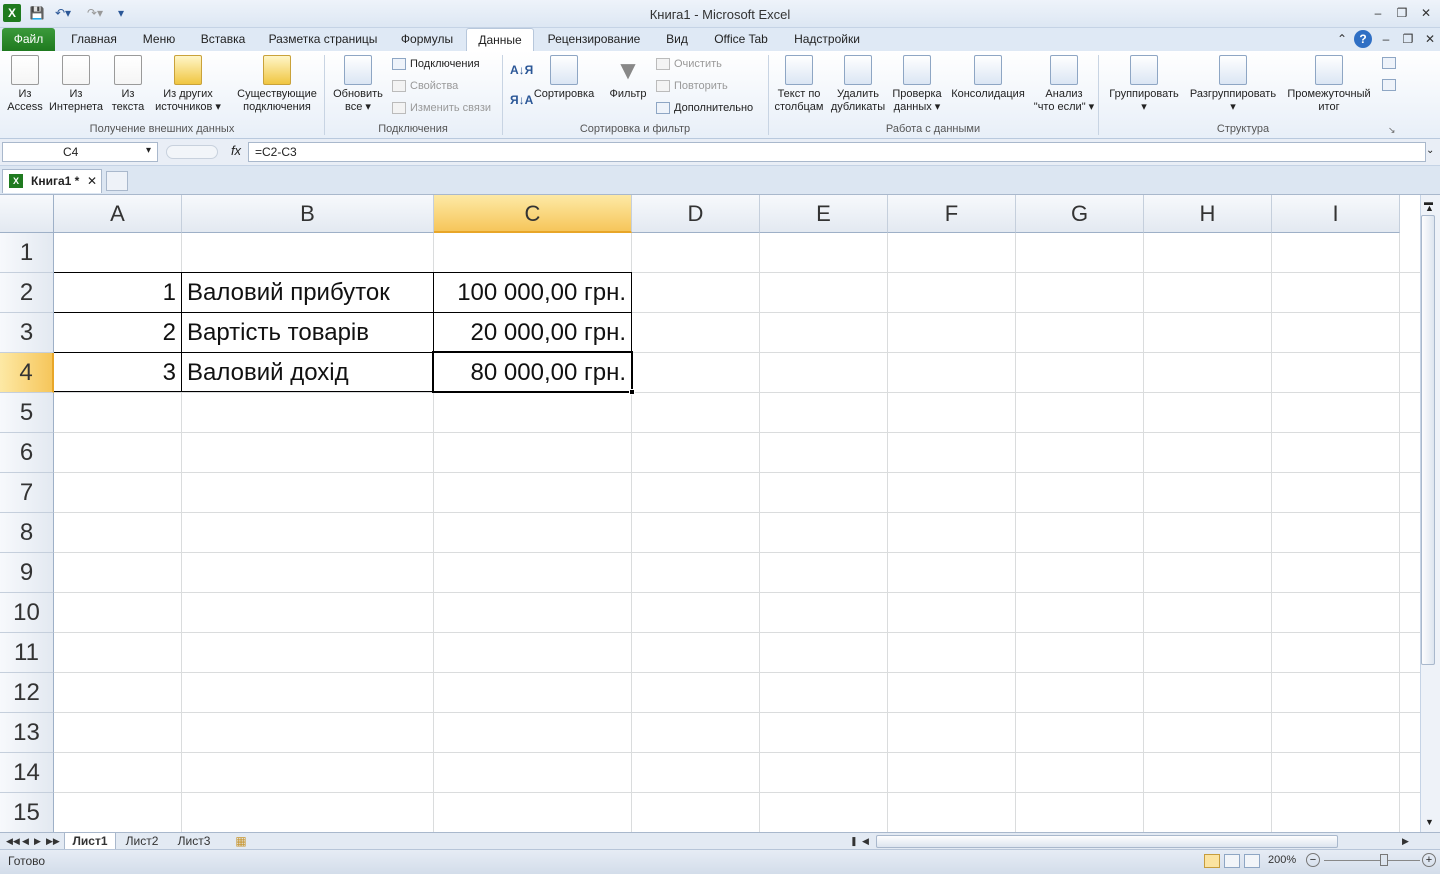  Describe the element at coordinates (1080, 214) in the screenshot. I see `column-header-g: G` at that location.